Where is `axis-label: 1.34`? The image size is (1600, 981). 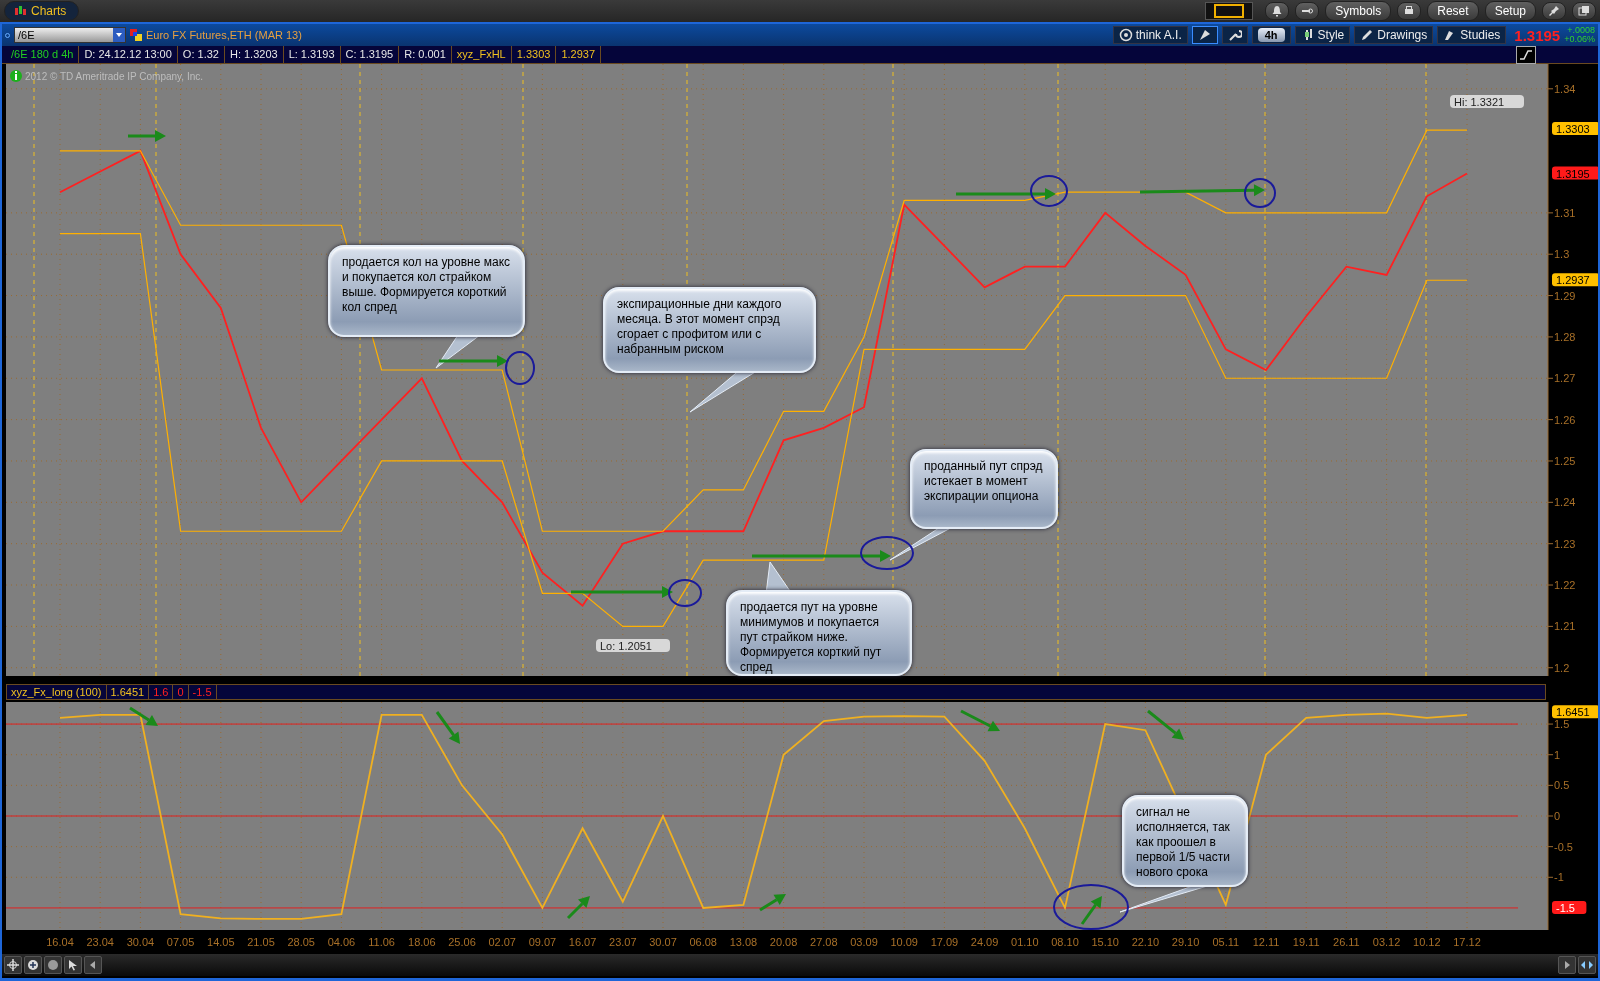 axis-label: 1.34 is located at coordinates (1565, 88).